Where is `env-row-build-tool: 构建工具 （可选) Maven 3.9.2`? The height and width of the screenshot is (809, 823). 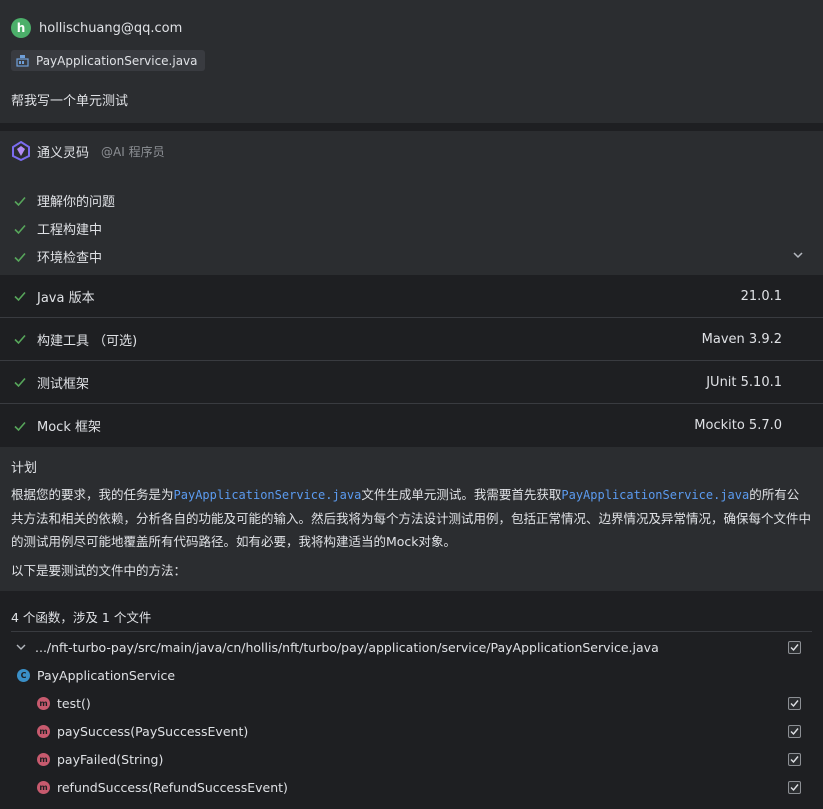 env-row-build-tool: 构建工具 （可选) Maven 3.9.2 is located at coordinates (411, 339).